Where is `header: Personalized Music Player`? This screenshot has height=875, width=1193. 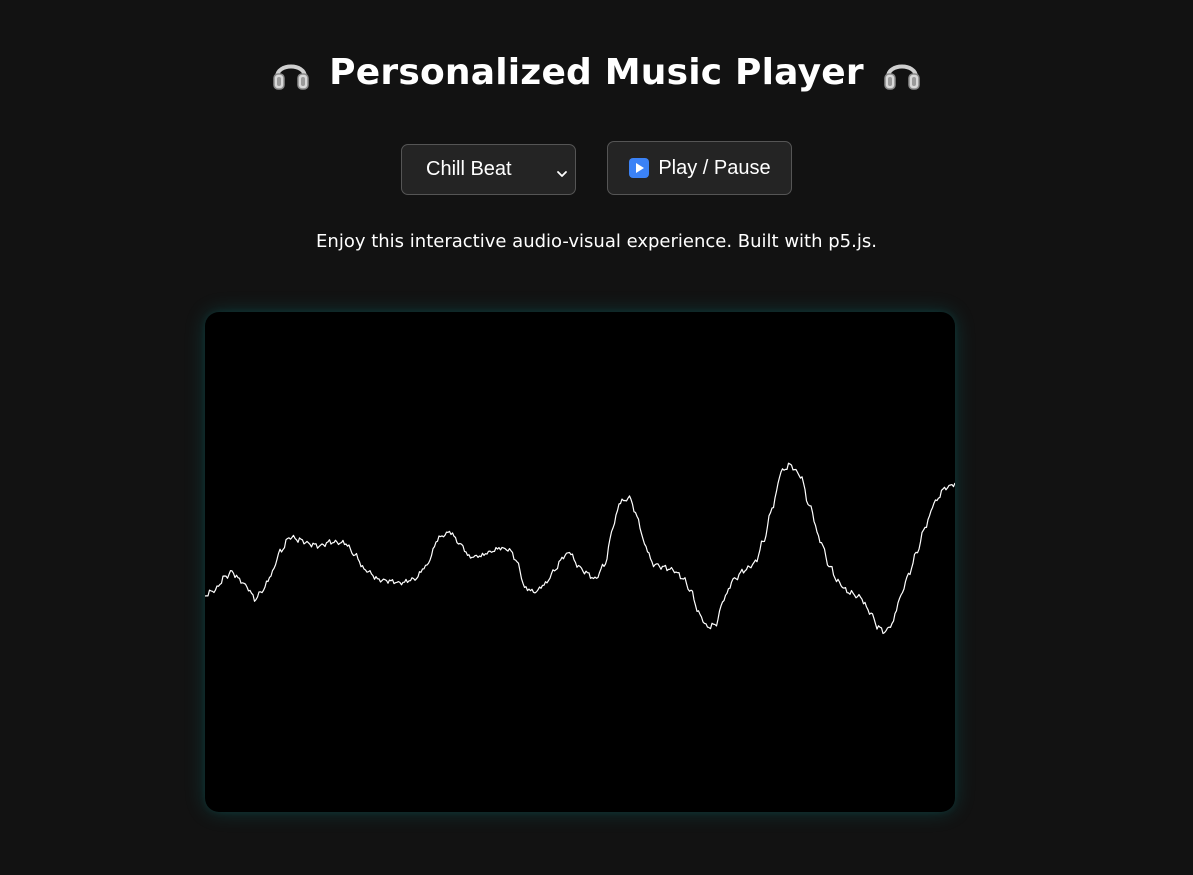
header: Personalized Music Player is located at coordinates (596, 72).